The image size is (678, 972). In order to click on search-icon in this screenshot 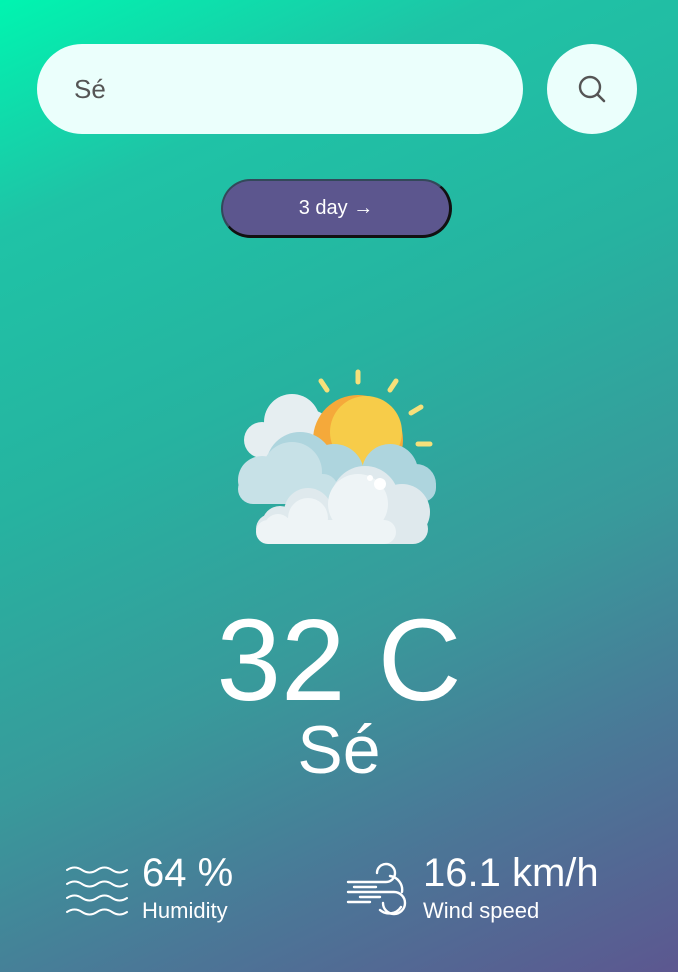, I will do `click(592, 89)`.